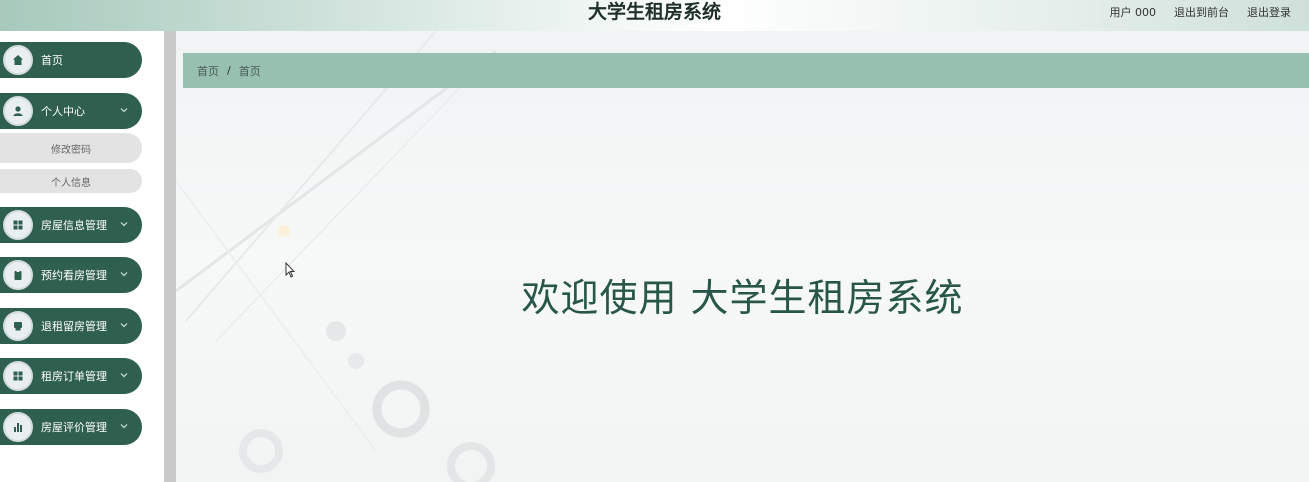  Describe the element at coordinates (249, 71) in the screenshot. I see `breadcrumb-item-current: 首页` at that location.